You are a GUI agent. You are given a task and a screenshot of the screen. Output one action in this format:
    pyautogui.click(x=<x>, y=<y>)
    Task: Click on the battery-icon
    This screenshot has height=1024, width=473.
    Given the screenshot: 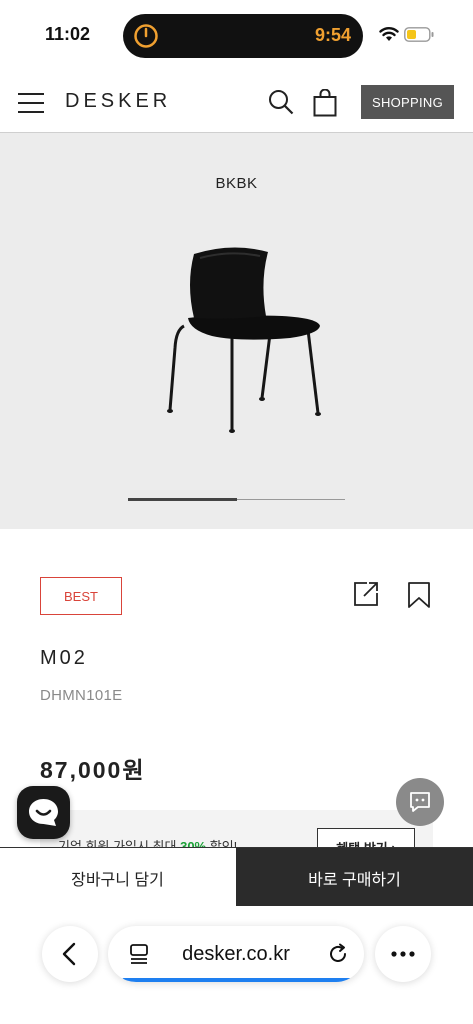 What is the action you would take?
    pyautogui.click(x=419, y=34)
    